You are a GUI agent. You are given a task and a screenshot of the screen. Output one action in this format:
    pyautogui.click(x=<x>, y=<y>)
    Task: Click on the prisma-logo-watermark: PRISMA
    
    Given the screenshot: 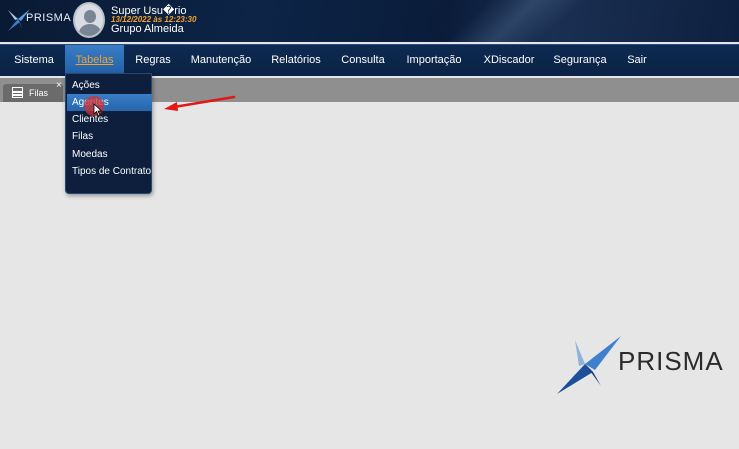 What is the action you would take?
    pyautogui.click(x=642, y=365)
    